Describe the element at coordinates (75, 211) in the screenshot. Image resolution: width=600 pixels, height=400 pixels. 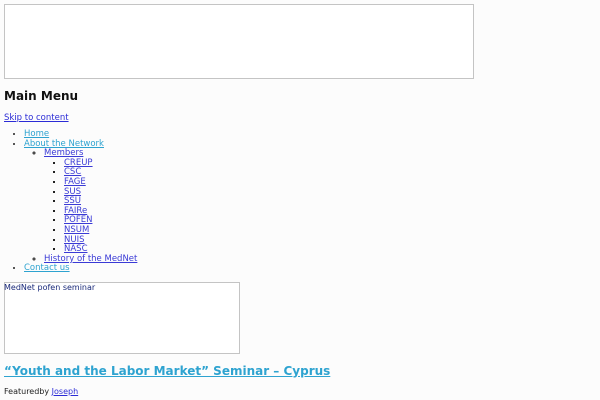
I see `member-link-faire: FAIRe` at that location.